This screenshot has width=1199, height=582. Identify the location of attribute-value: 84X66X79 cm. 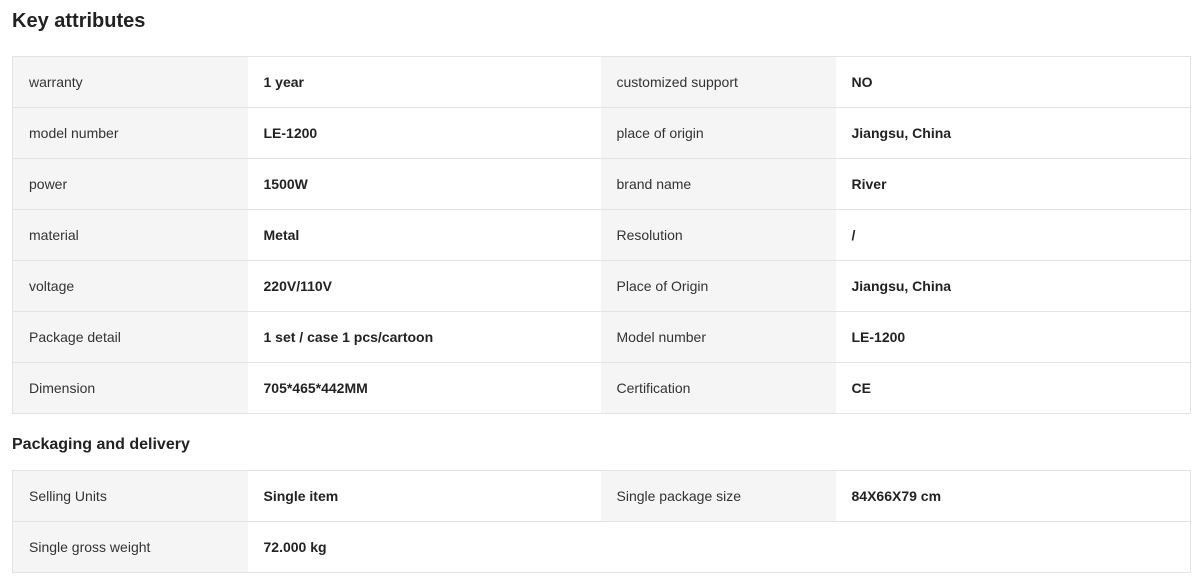
(1013, 496).